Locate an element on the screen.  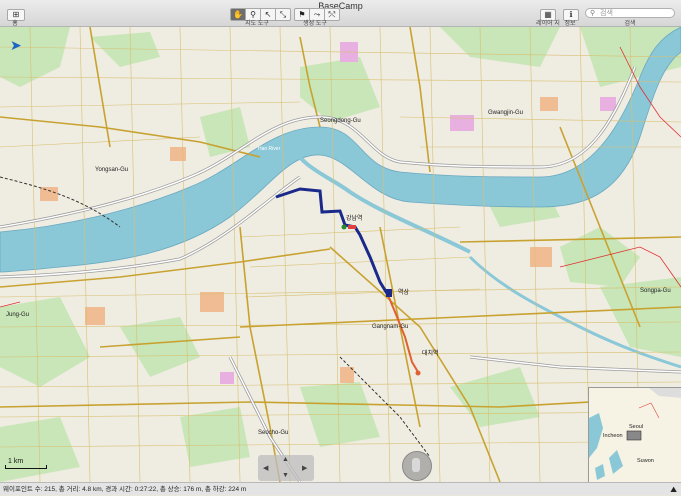
search-label: 검색 is located at coordinates (630, 24).